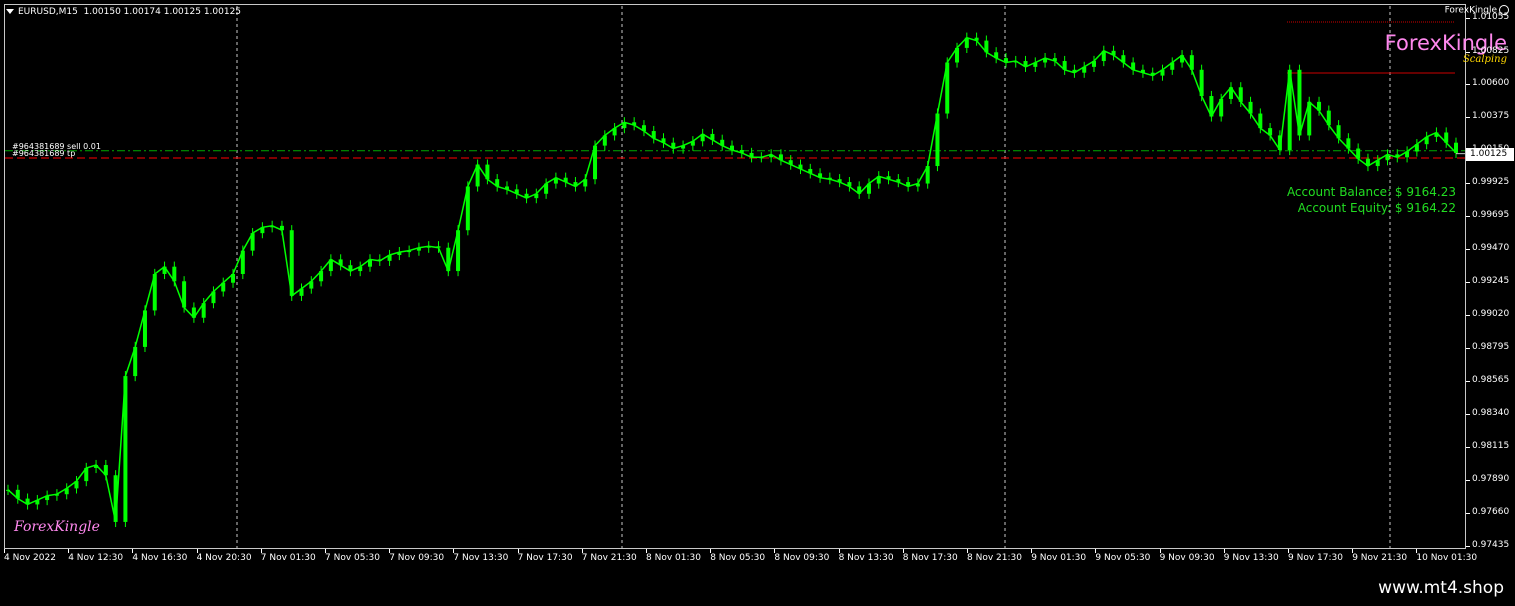 This screenshot has height=606, width=1515. Describe the element at coordinates (738, 556) in the screenshot. I see `time-tick-label: 8 Nov 05:30` at that location.